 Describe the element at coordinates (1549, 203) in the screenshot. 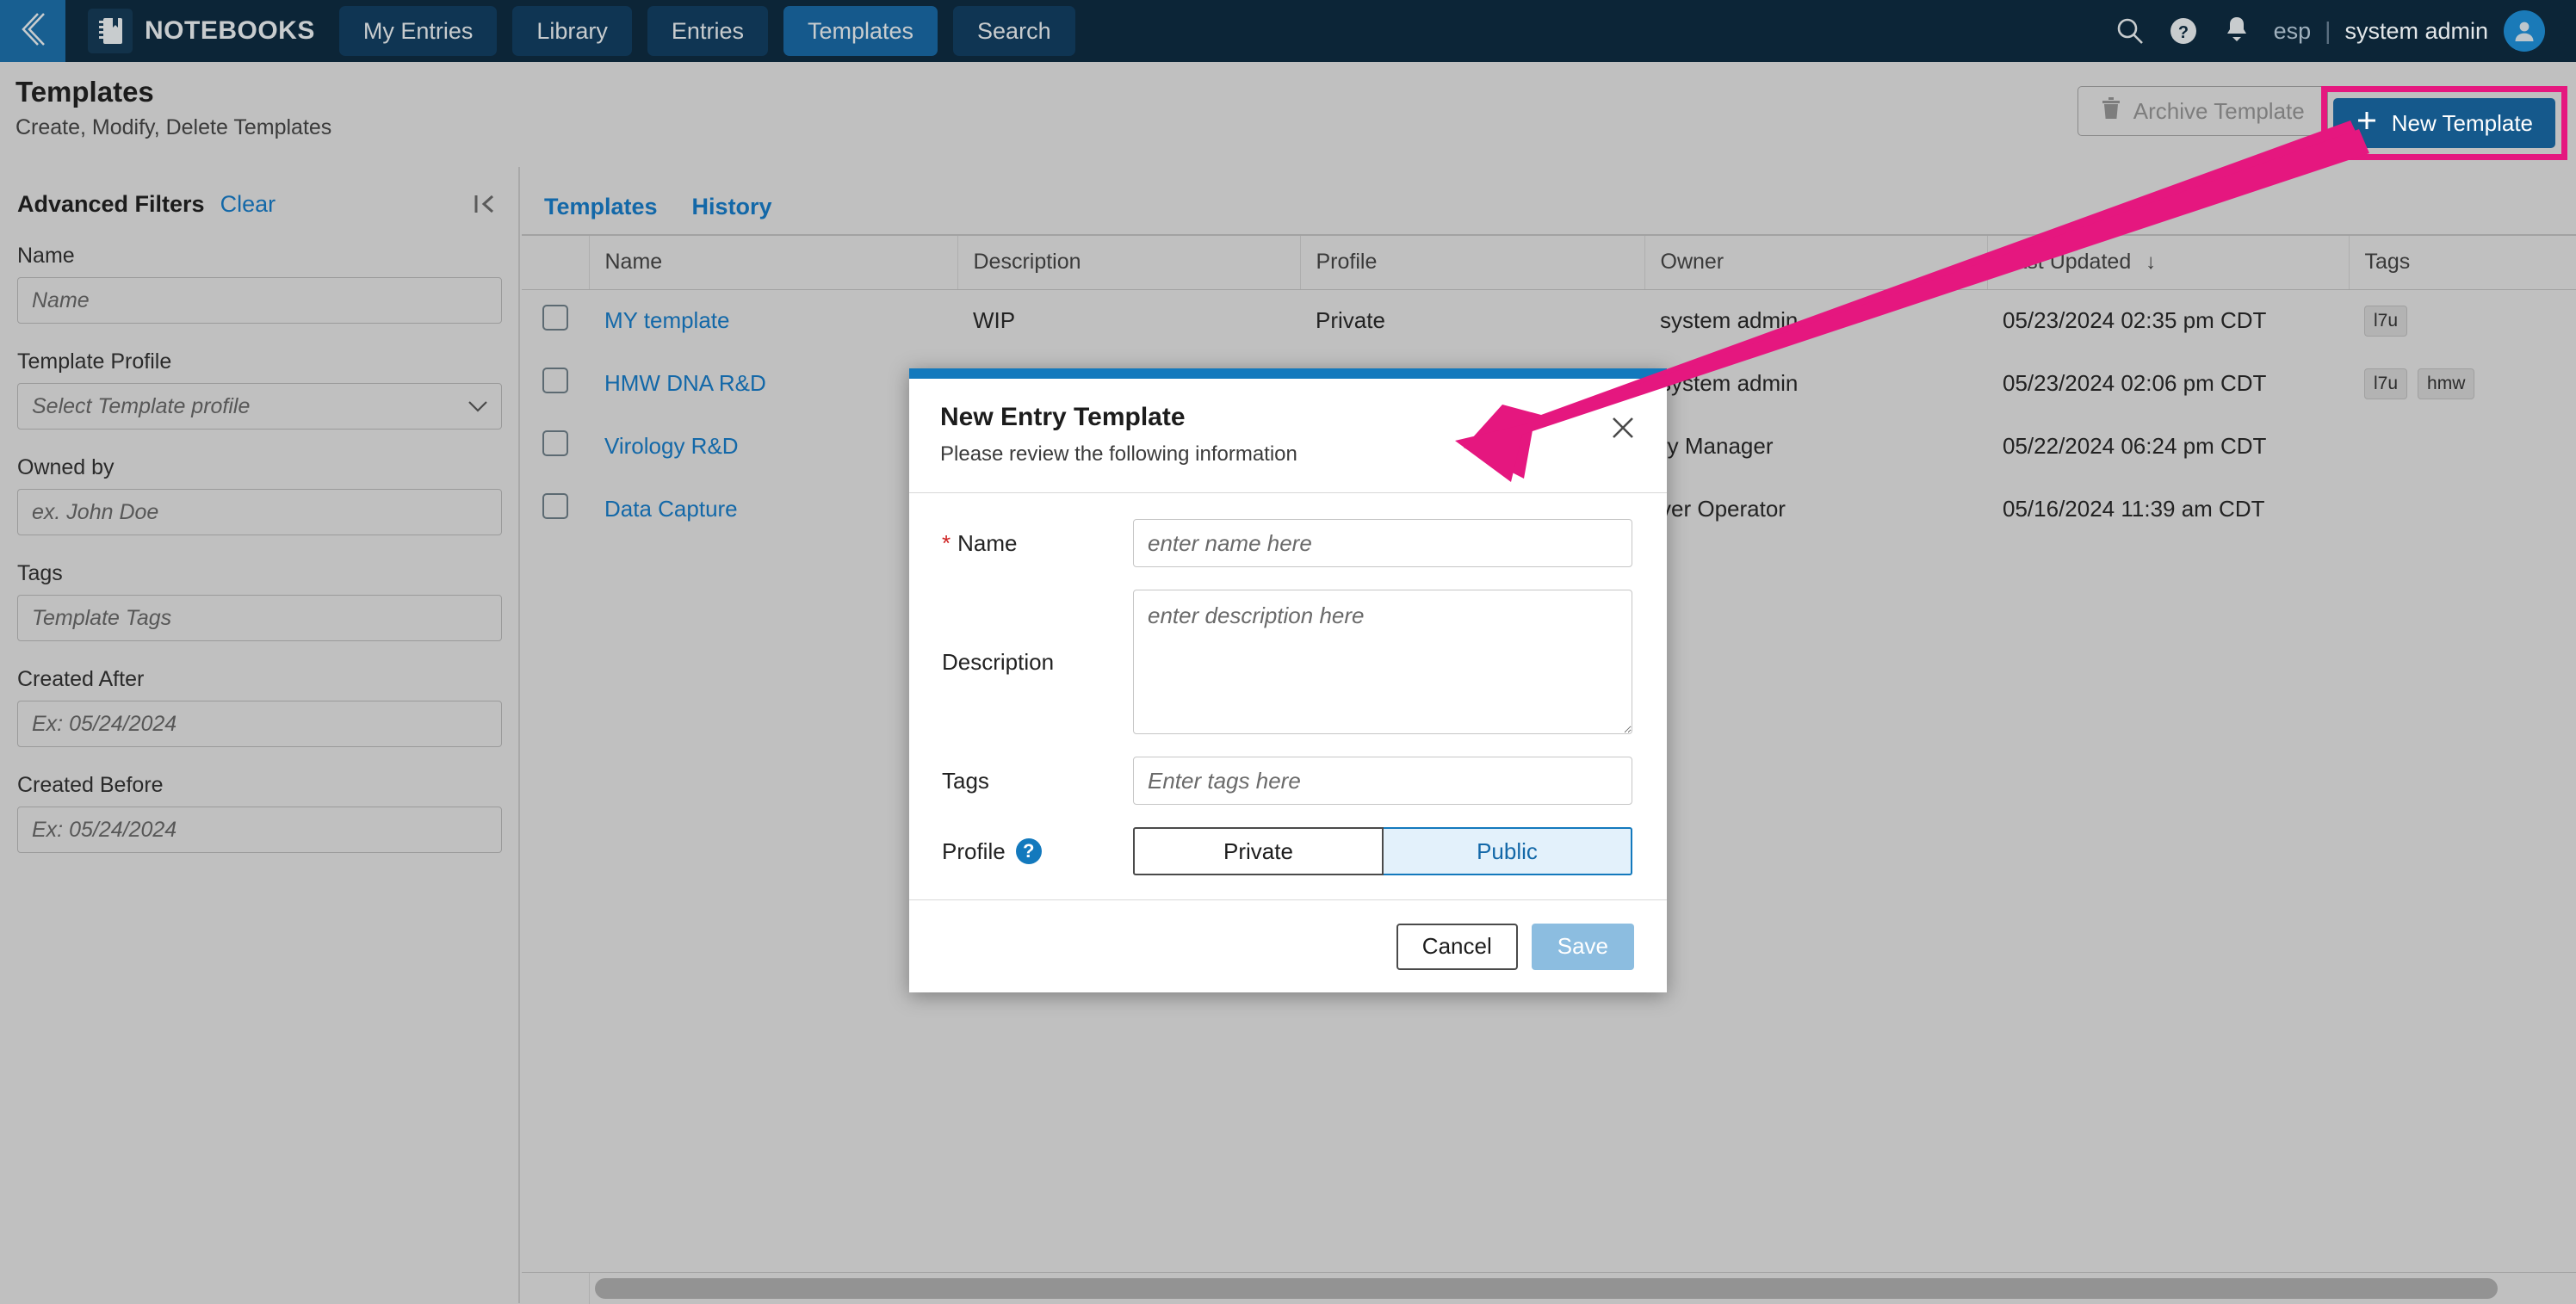

I see `content-tab-list: Templates History` at that location.